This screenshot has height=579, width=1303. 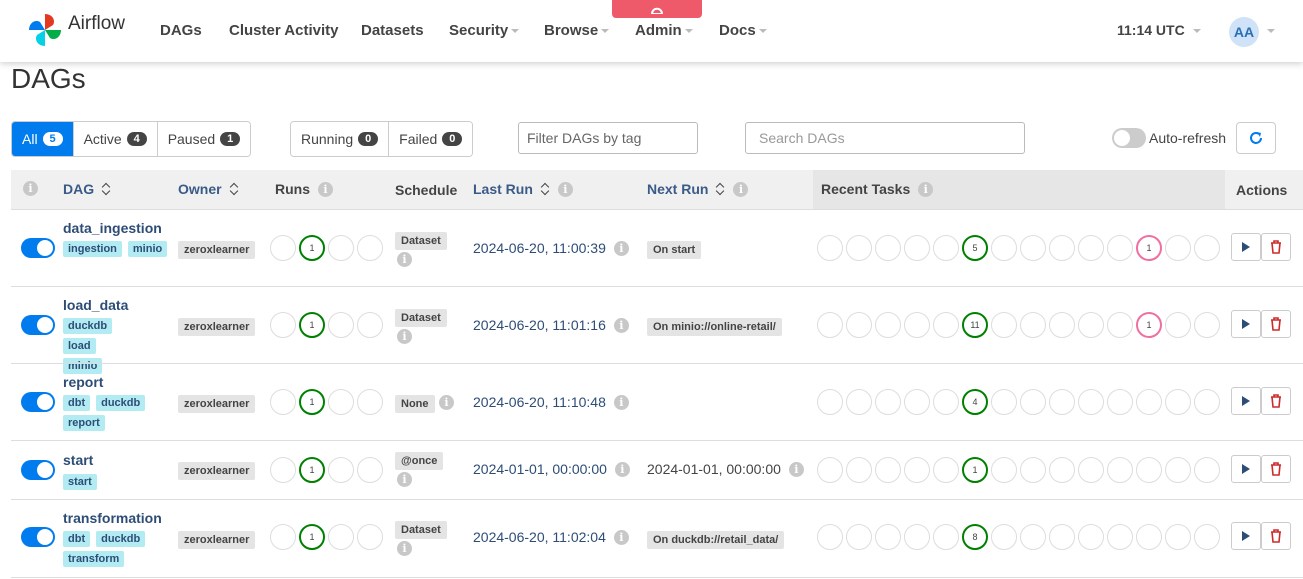 What do you see at coordinates (112, 228) in the screenshot?
I see `dag-id-link: data_ingestion` at bounding box center [112, 228].